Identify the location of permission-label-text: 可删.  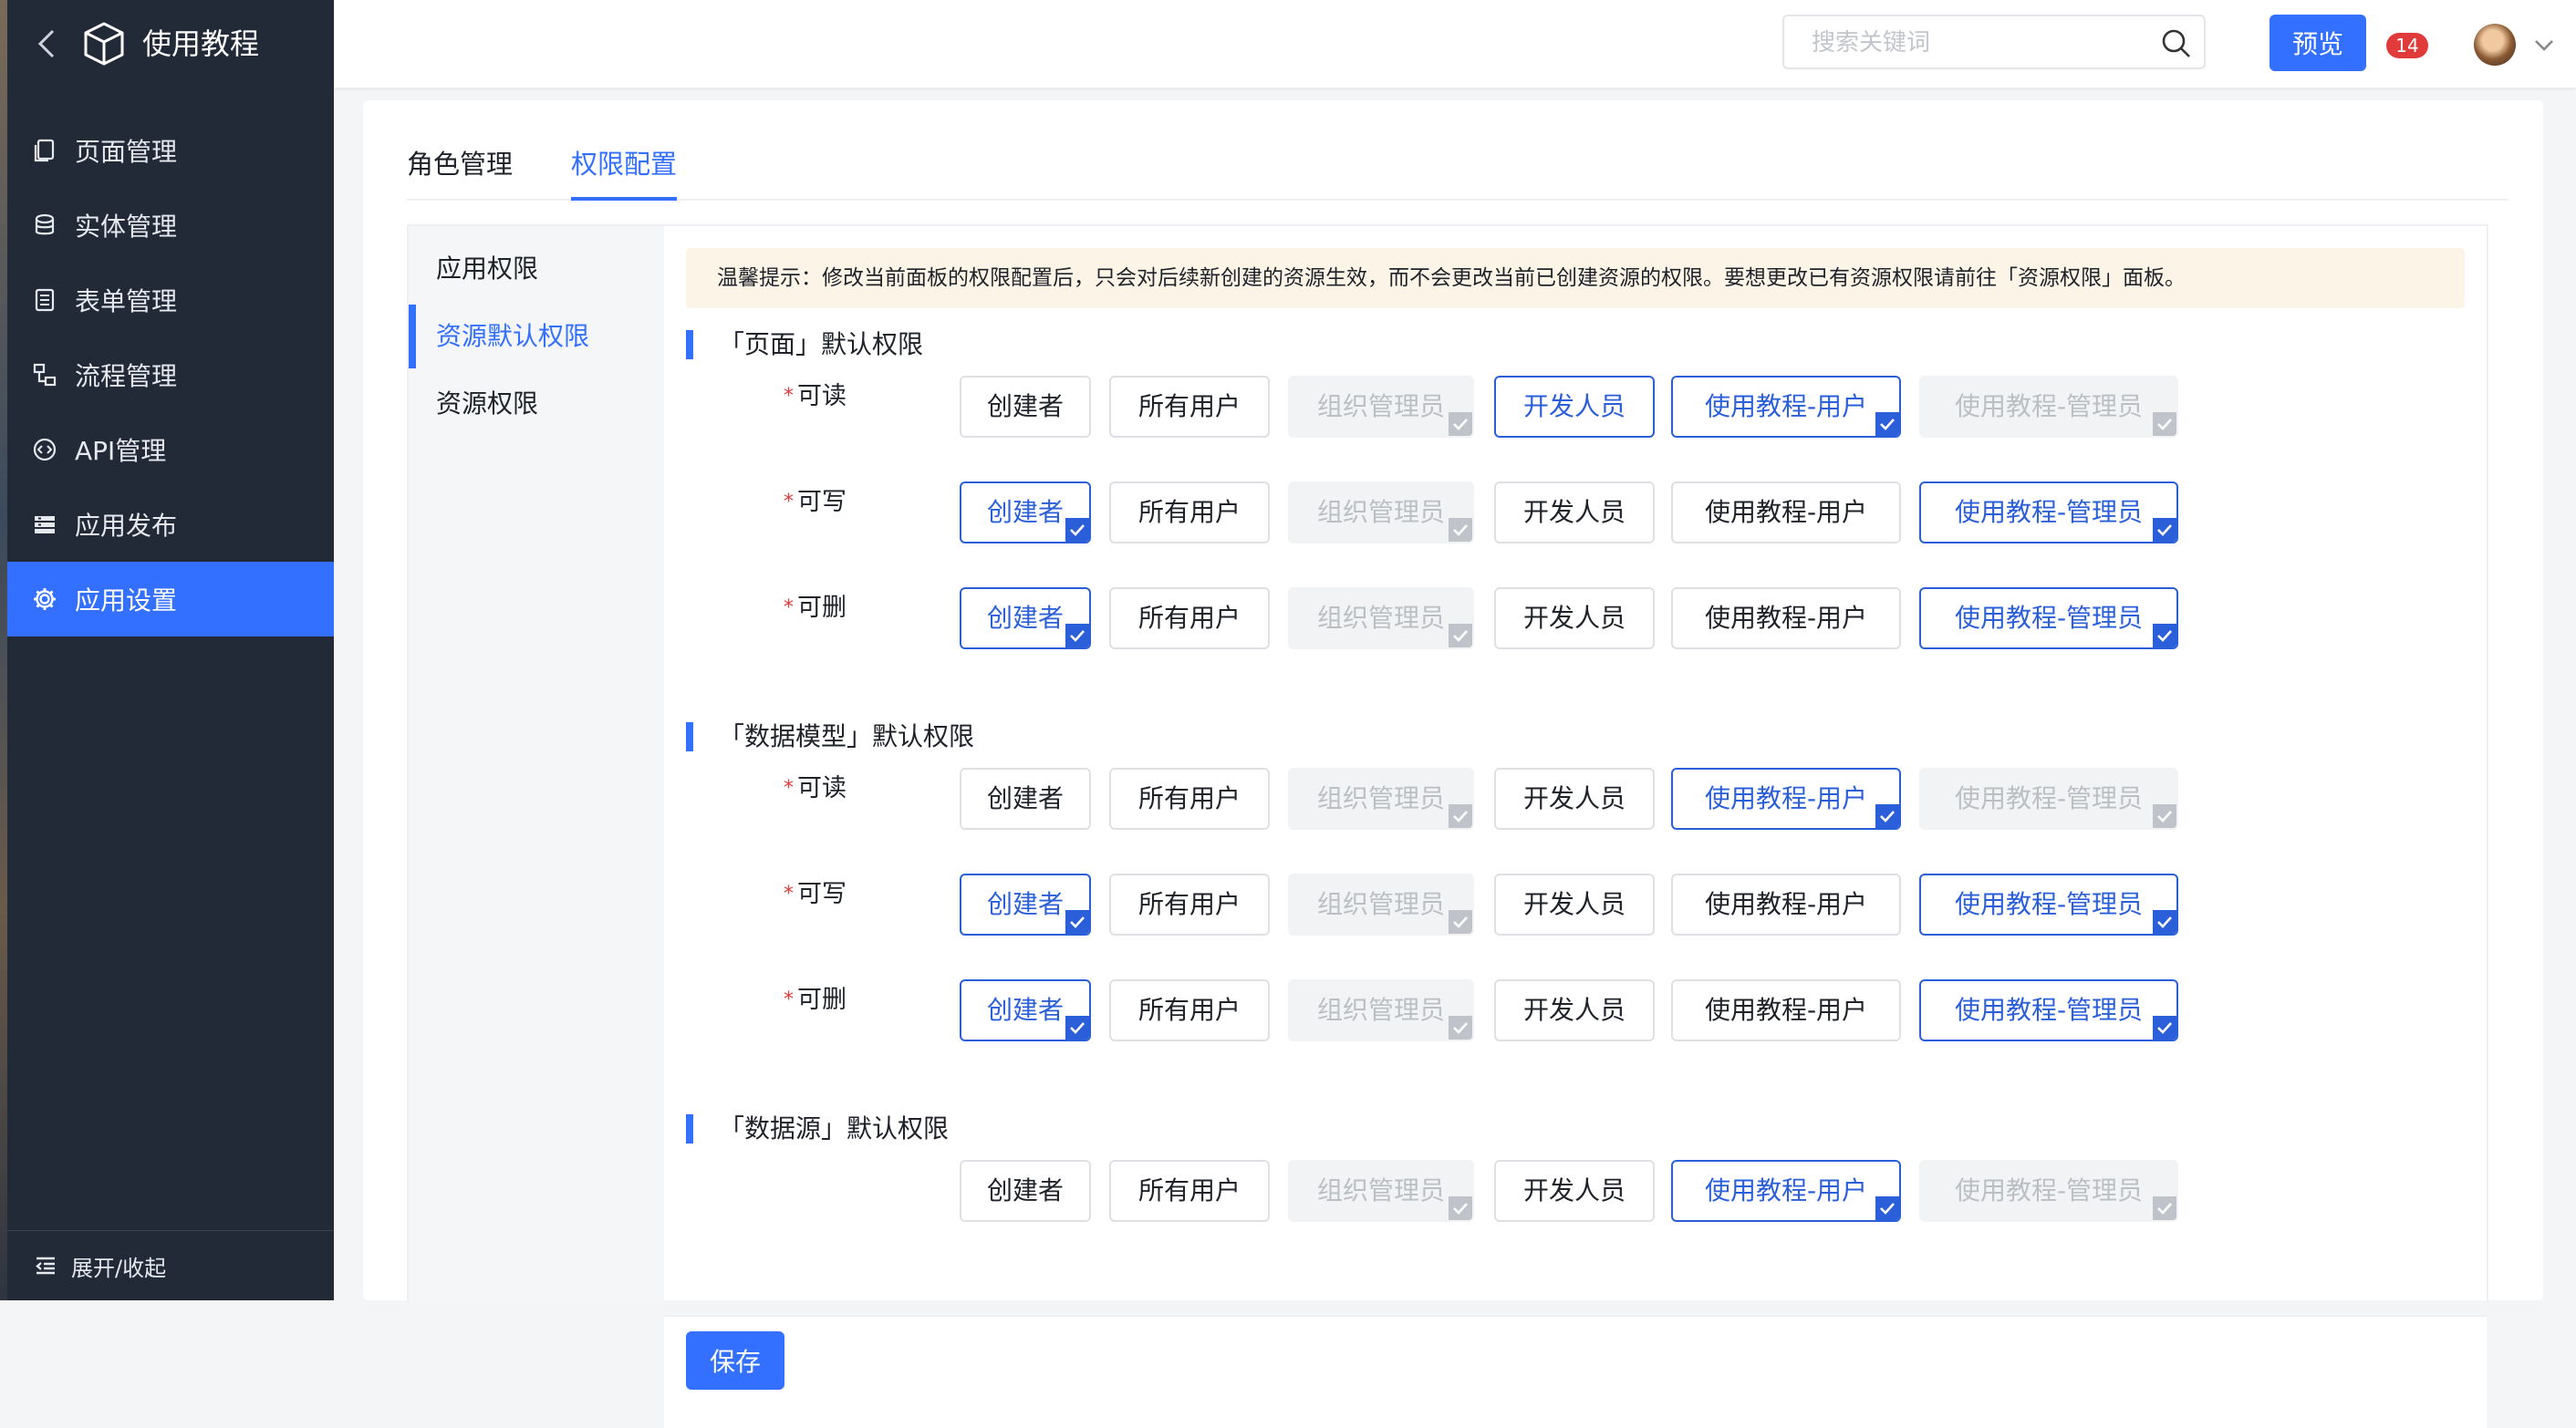
(822, 608).